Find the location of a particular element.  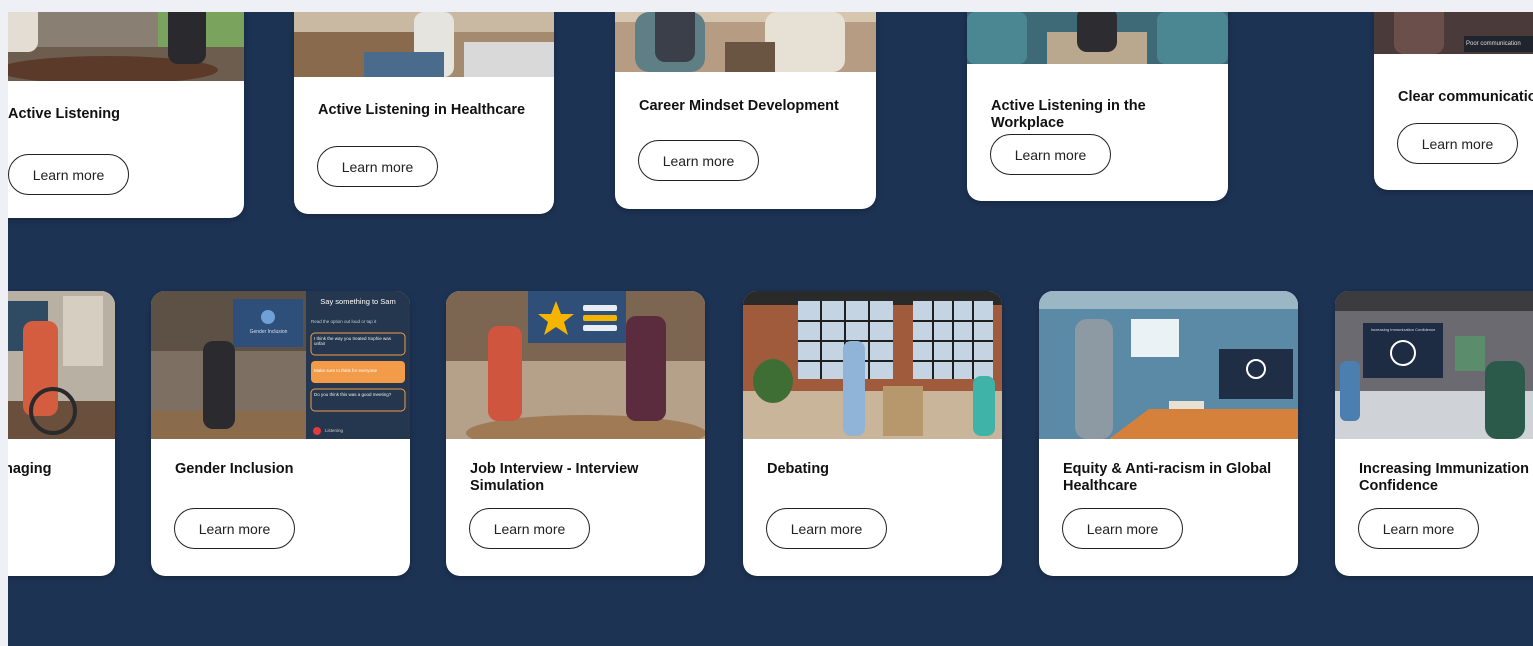

course-title: naging is located at coordinates (30, 469).